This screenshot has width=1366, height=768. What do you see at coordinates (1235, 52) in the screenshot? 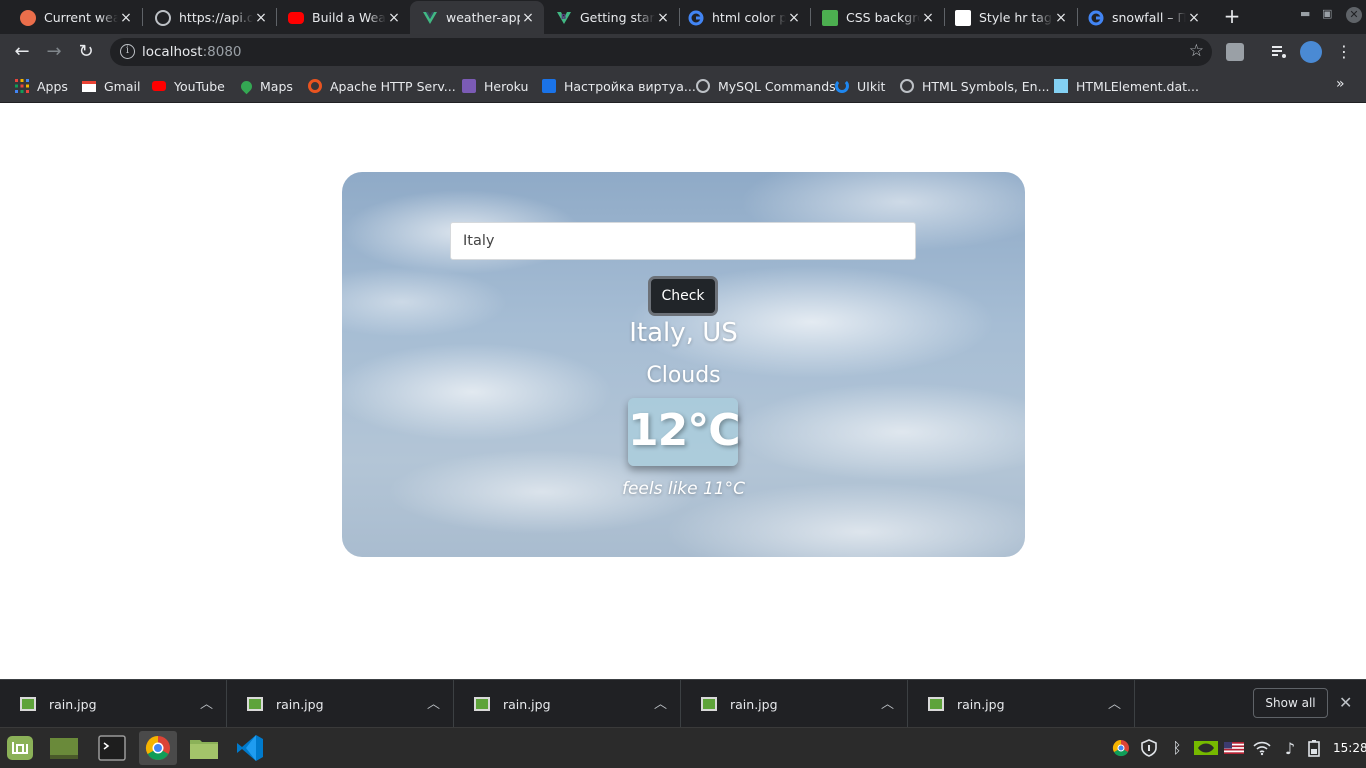
I see `extension-icon` at bounding box center [1235, 52].